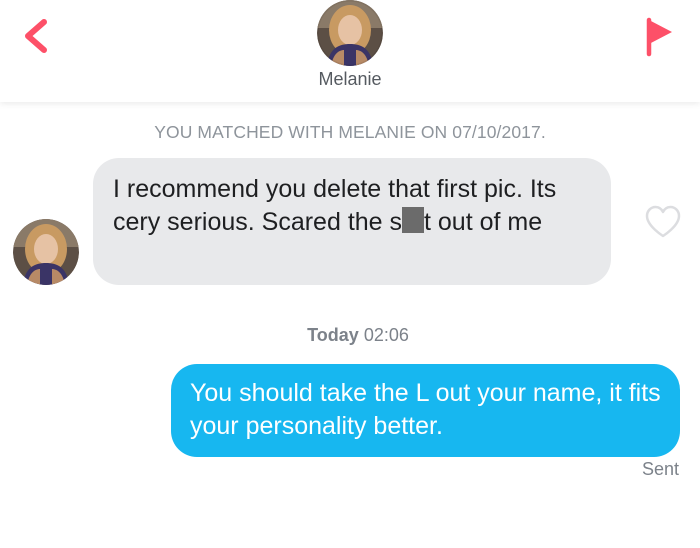 Image resolution: width=700 pixels, height=548 pixels. What do you see at coordinates (46, 252) in the screenshot?
I see `message-sender-avatar` at bounding box center [46, 252].